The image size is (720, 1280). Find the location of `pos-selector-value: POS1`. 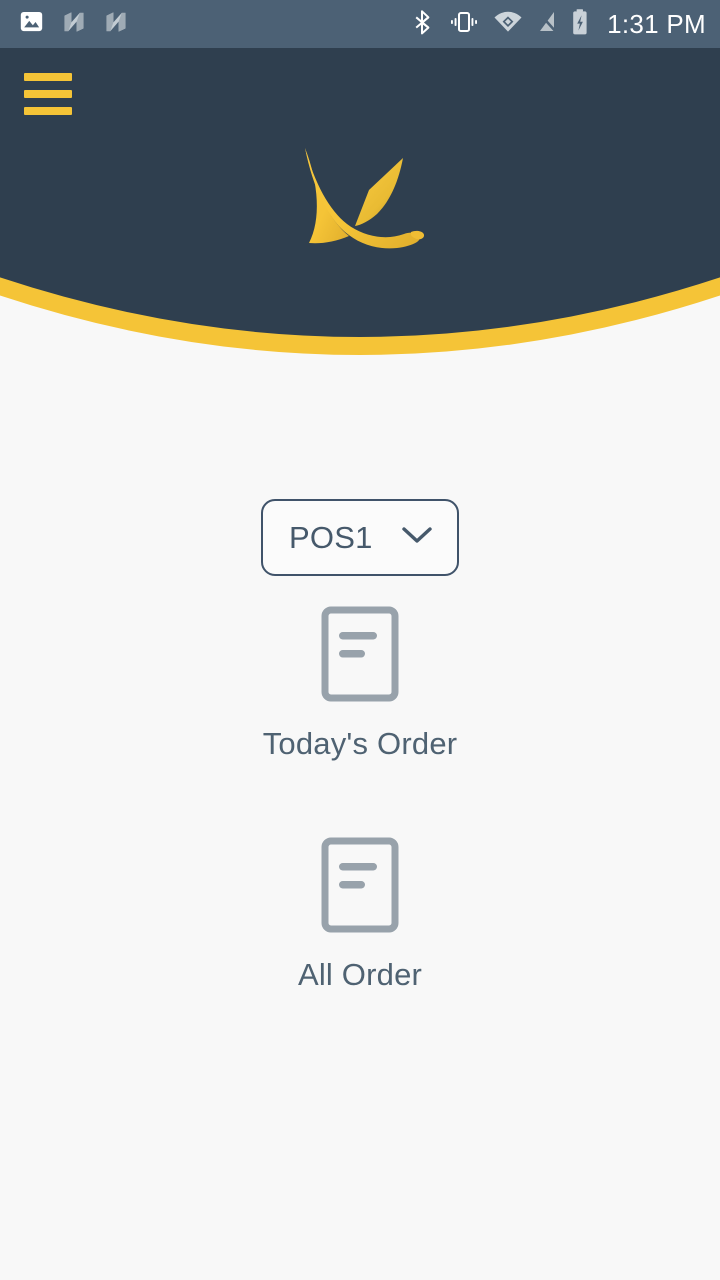

pos-selector-value: POS1 is located at coordinates (331, 537).